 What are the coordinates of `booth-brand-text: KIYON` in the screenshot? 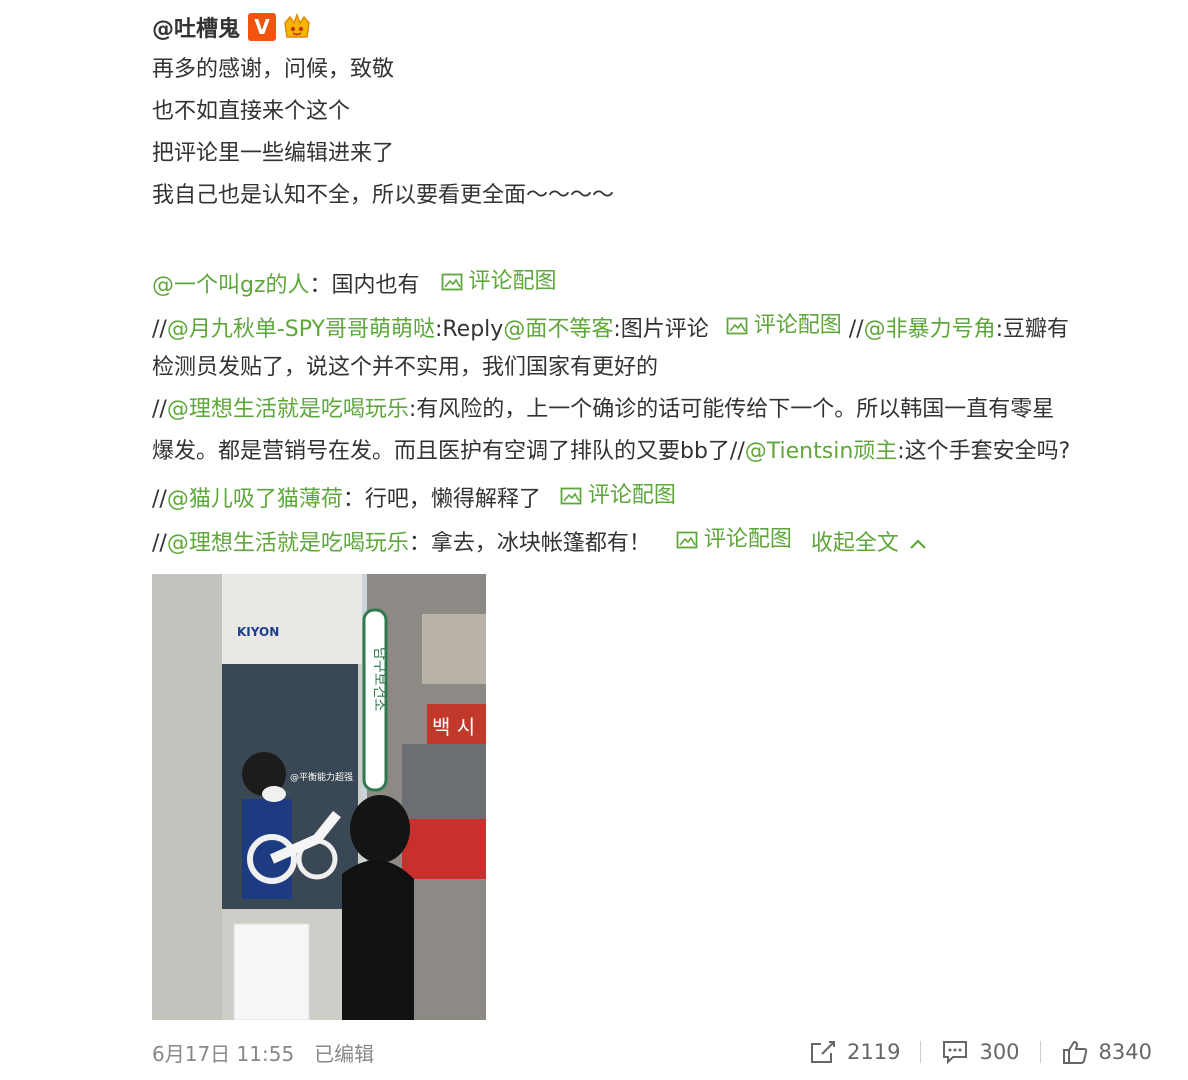 It's located at (258, 632).